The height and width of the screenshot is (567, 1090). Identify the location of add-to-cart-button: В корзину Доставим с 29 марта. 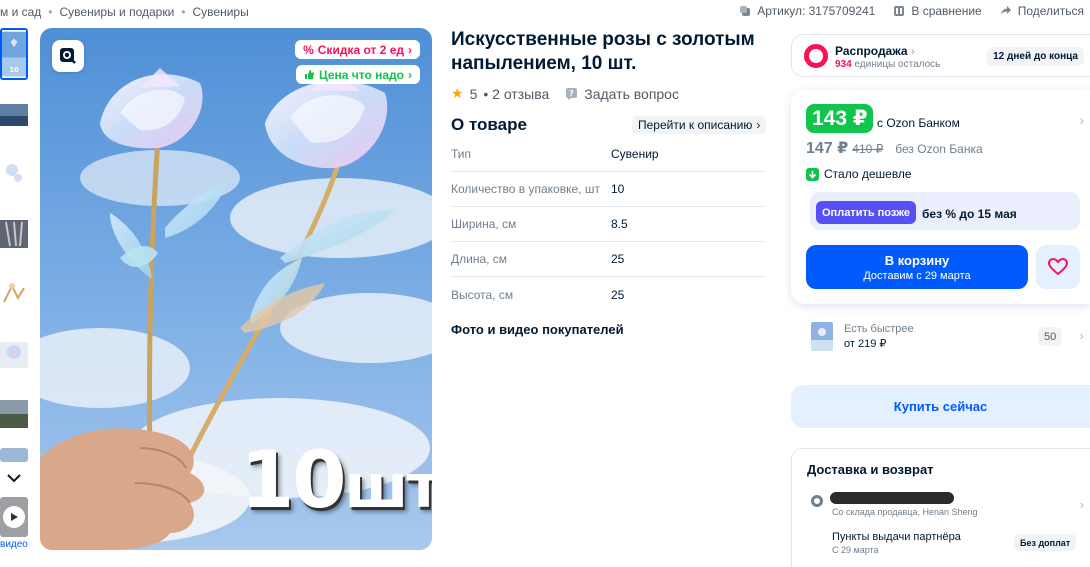
(917, 267).